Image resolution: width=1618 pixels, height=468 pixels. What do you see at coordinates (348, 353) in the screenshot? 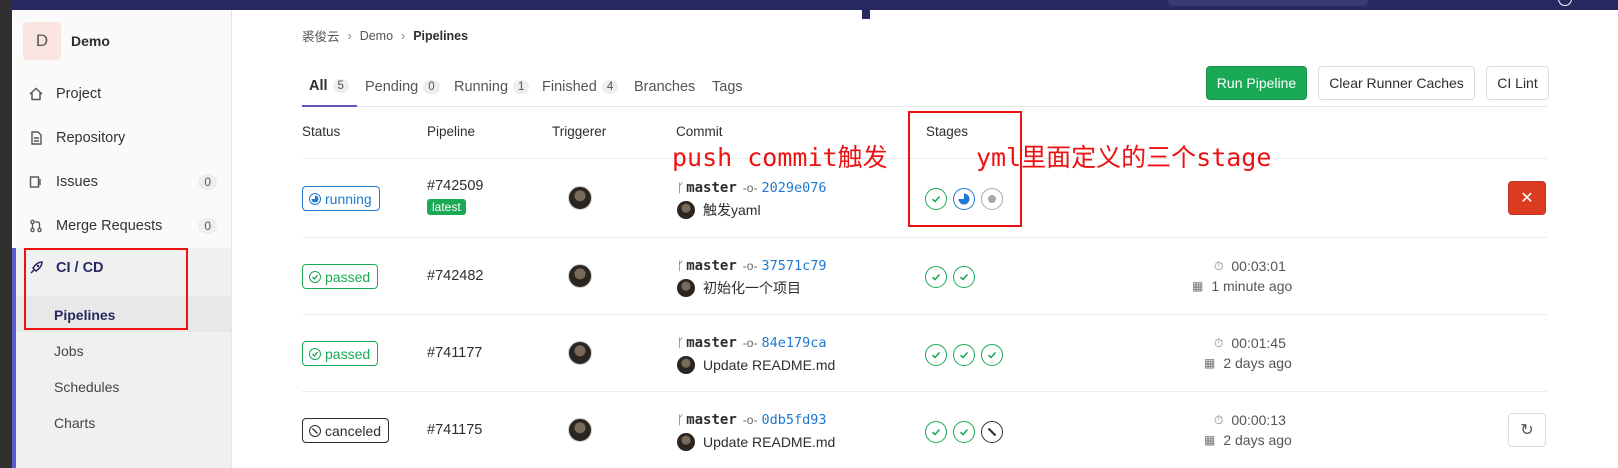
I see `status-label: passed` at bounding box center [348, 353].